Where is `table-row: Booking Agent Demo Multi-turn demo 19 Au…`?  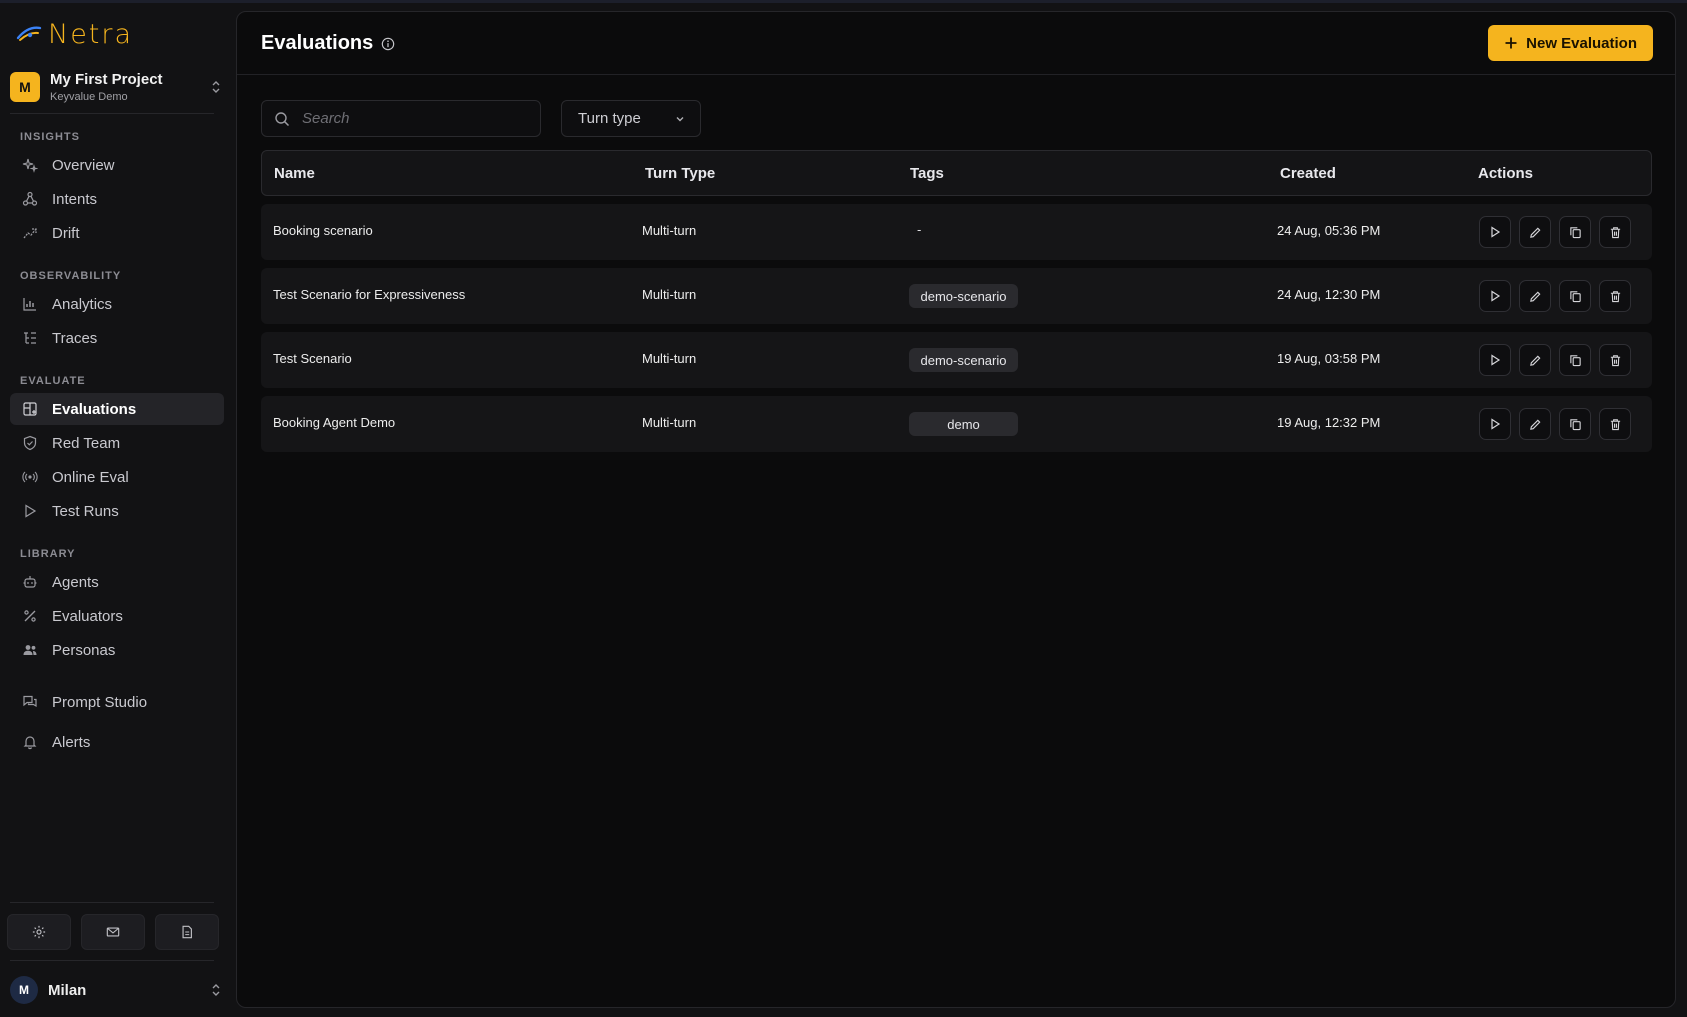 table-row: Booking Agent Demo Multi-turn demo 19 Au… is located at coordinates (956, 424).